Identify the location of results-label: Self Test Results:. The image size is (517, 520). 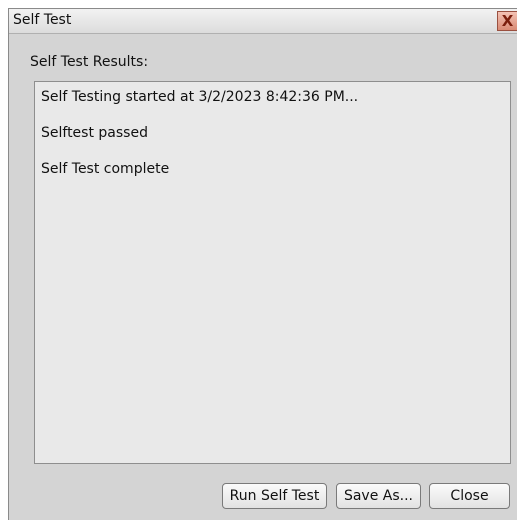
(89, 62).